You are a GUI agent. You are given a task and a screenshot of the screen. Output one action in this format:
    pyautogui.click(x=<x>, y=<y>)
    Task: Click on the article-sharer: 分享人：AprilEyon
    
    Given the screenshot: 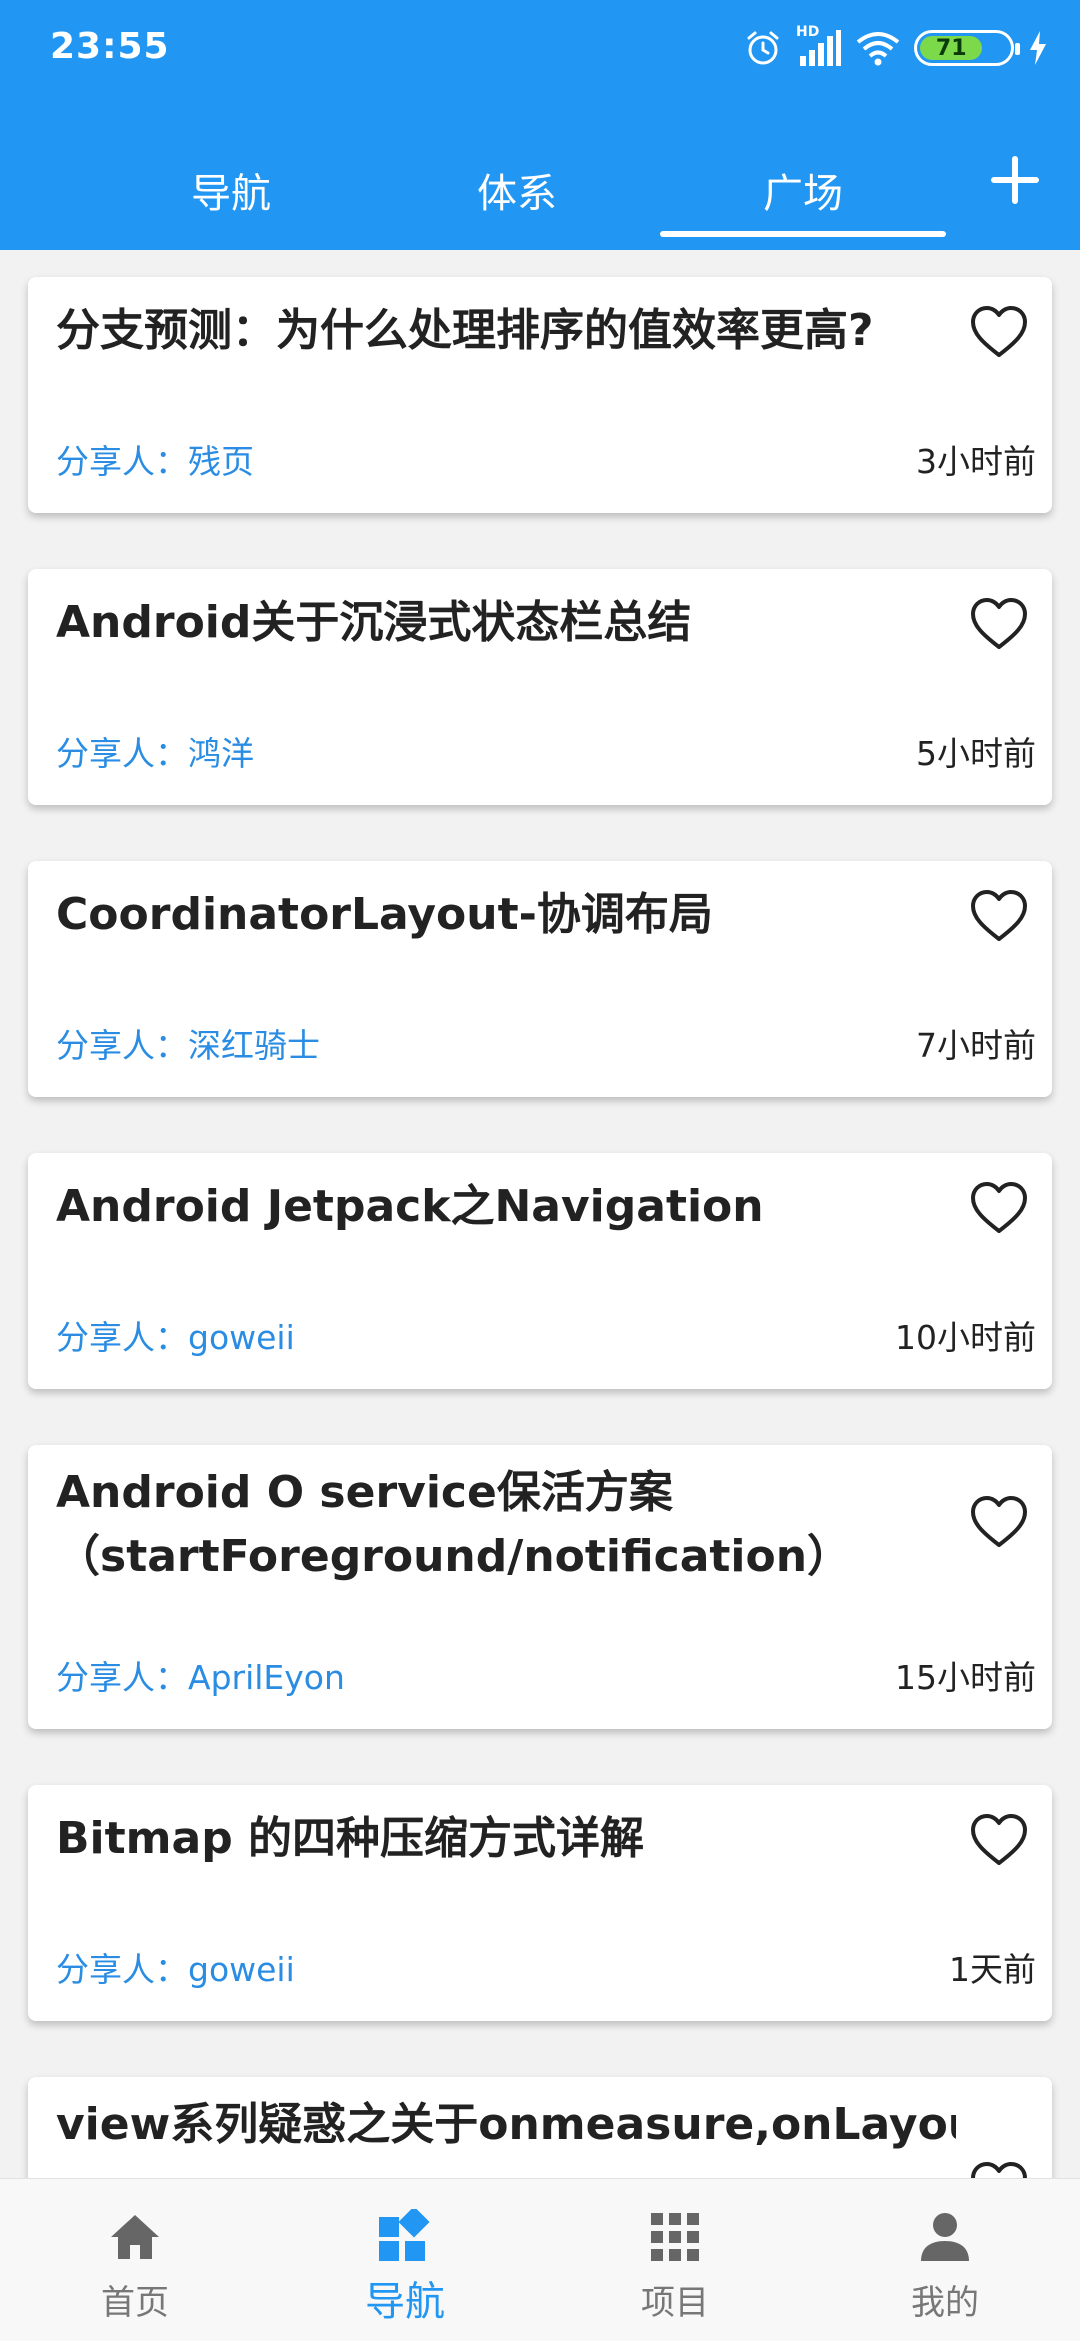 What is the action you would take?
    pyautogui.click(x=200, y=1675)
    